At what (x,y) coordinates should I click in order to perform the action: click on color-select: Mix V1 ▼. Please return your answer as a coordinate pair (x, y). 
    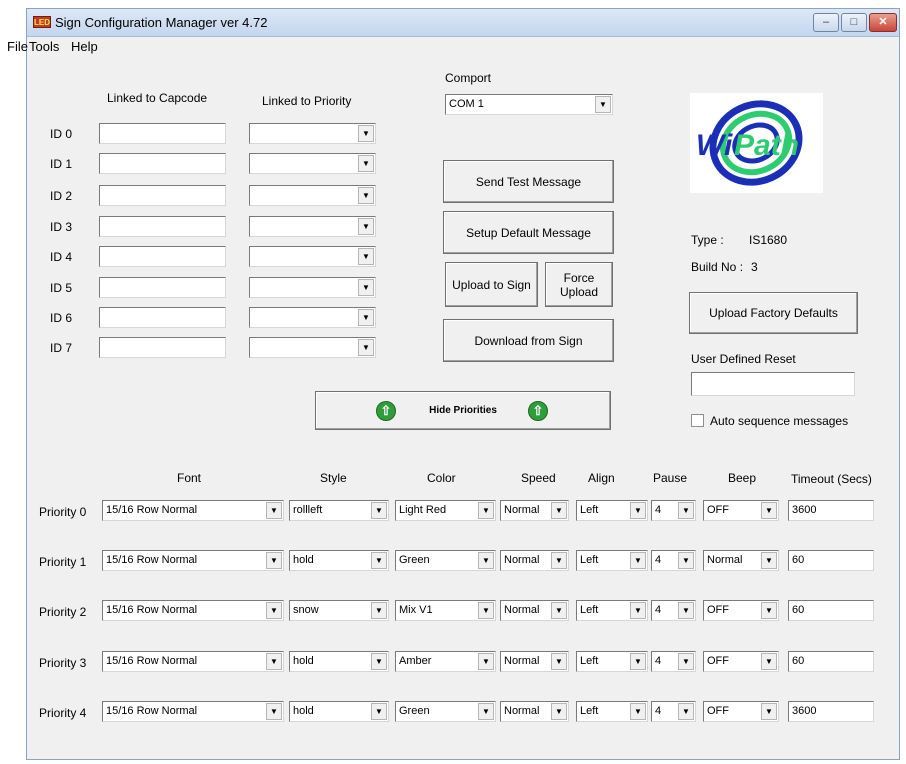
    Looking at the image, I should click on (445, 610).